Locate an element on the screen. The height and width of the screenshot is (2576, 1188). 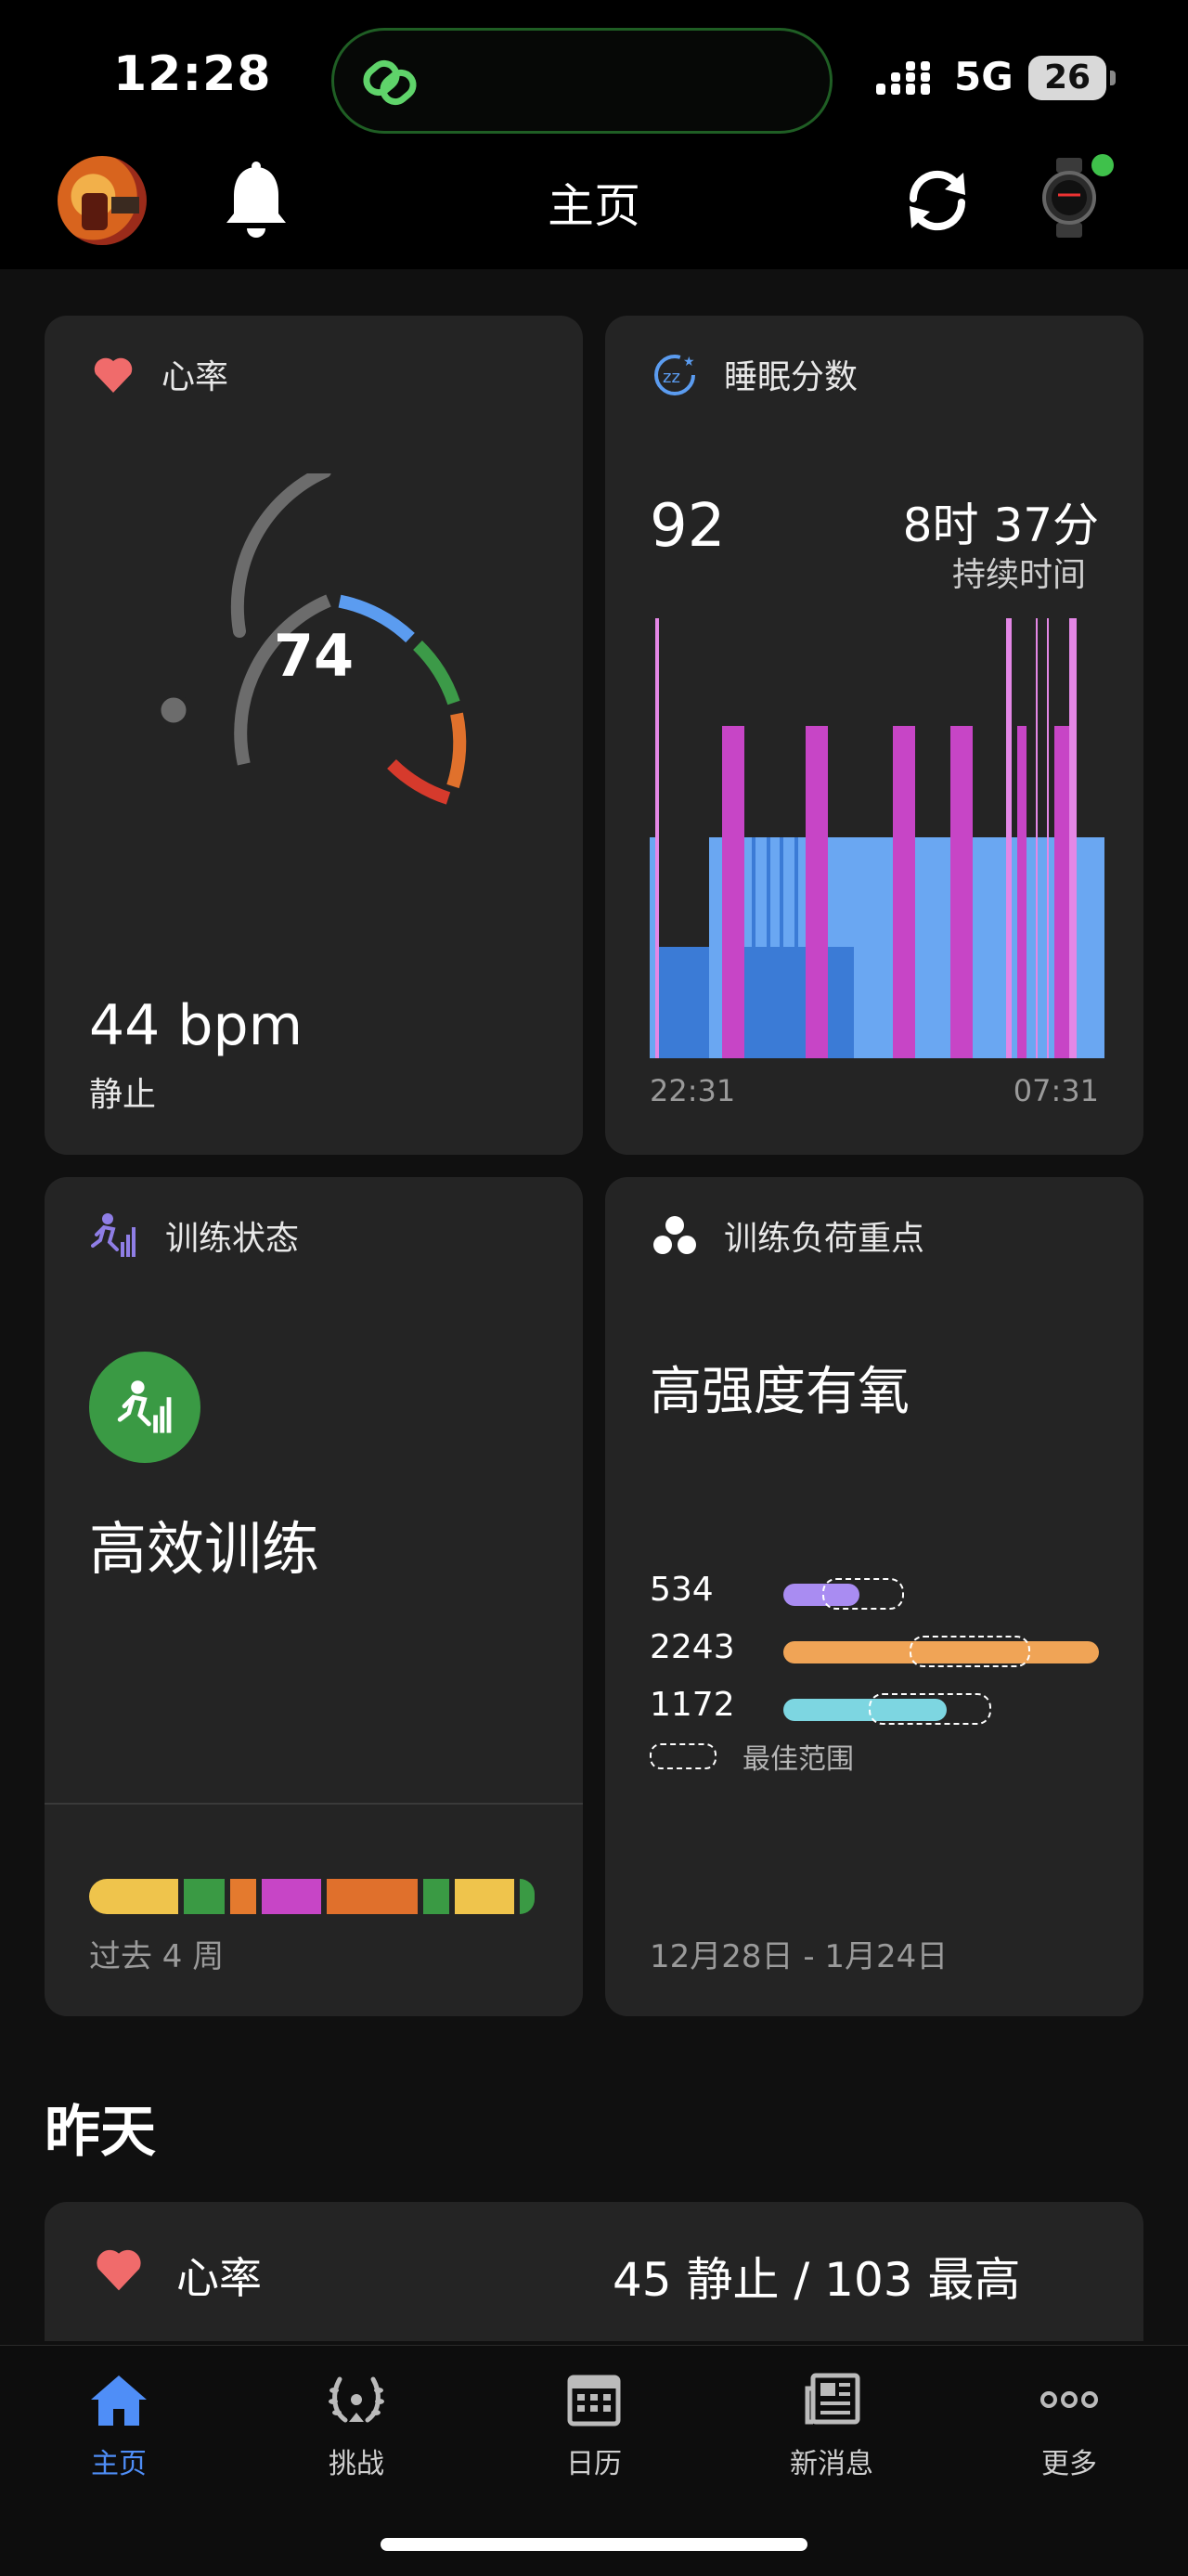
resting-label: 静止 is located at coordinates (123, 1095).